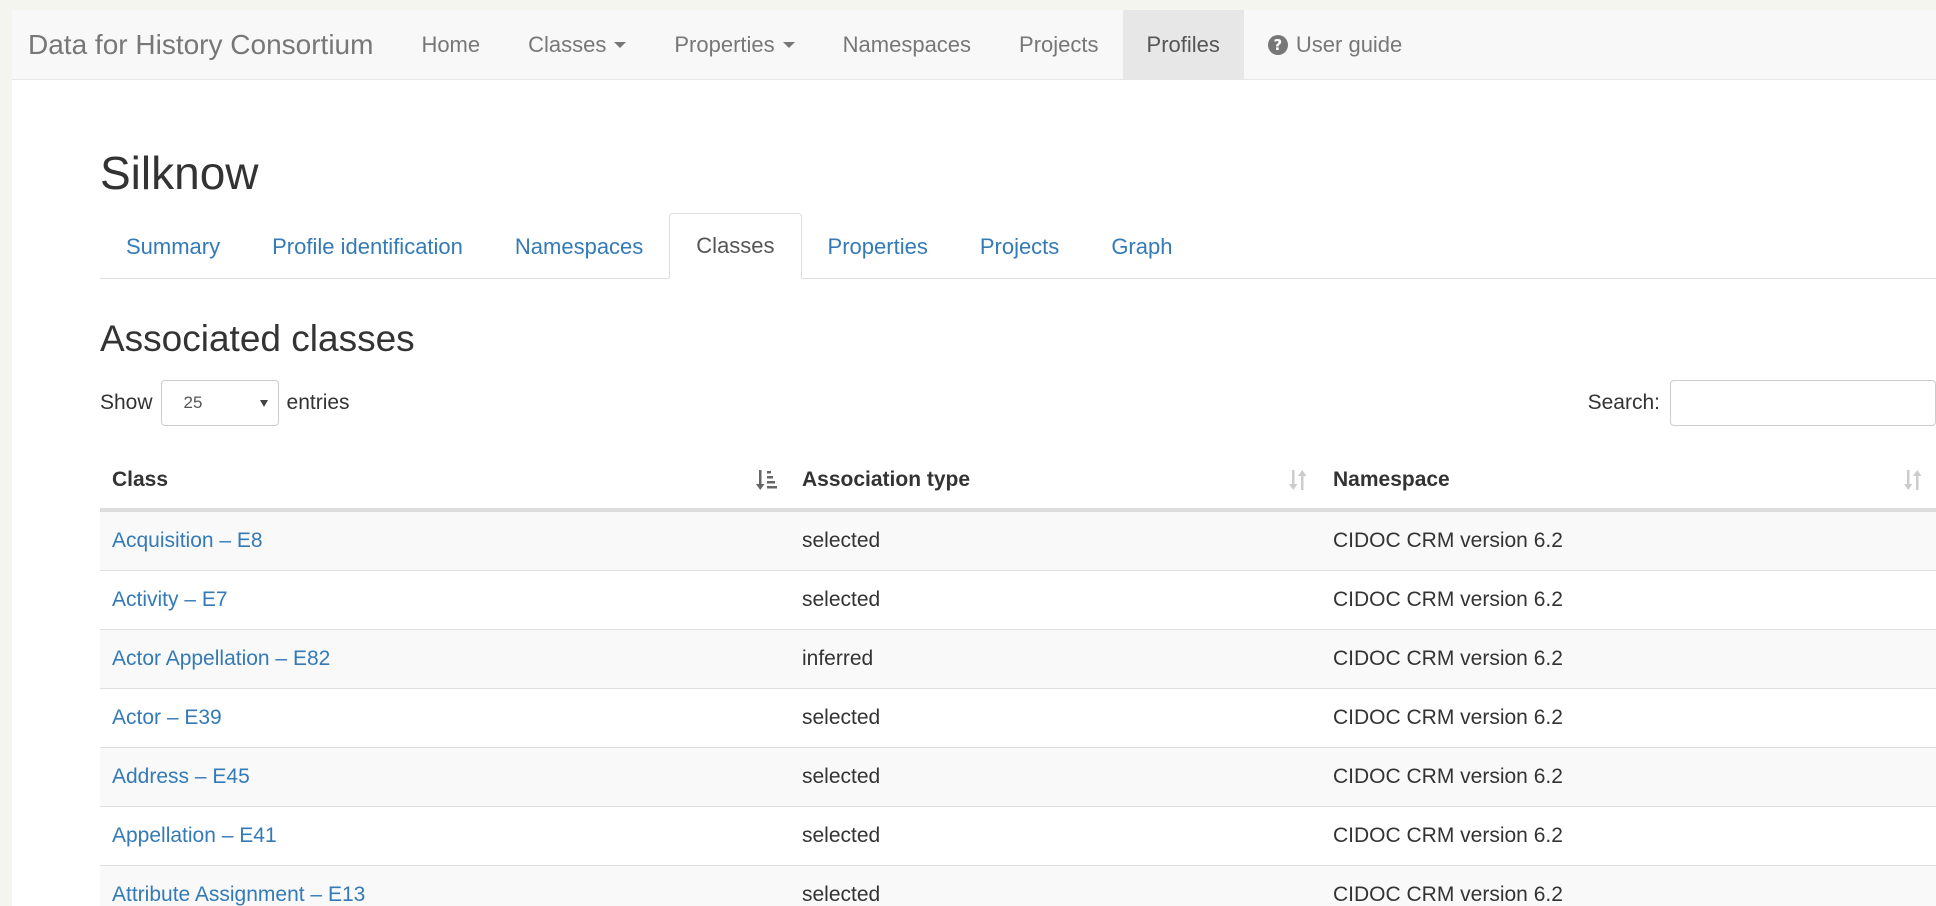  Describe the element at coordinates (193, 402) in the screenshot. I see `entries-select-value: 25` at that location.